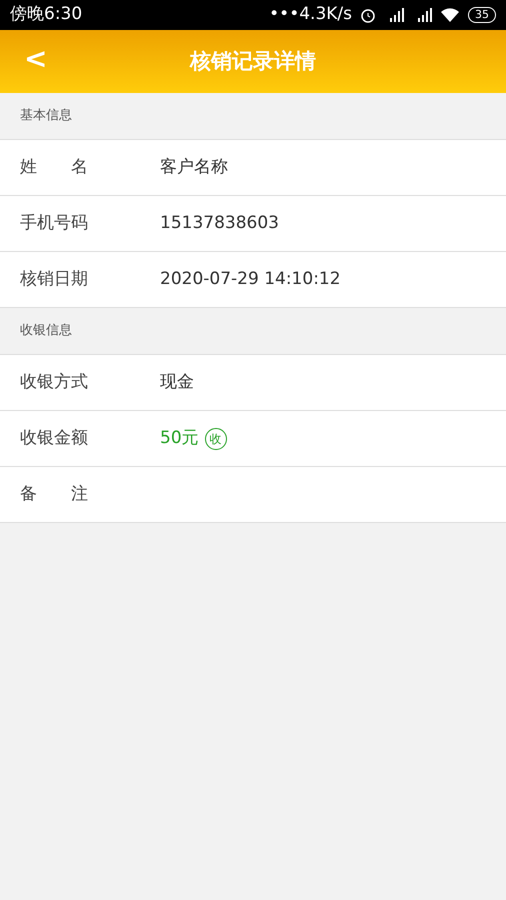 The height and width of the screenshot is (900, 506). I want to click on field-label: 收银方式, so click(54, 382).